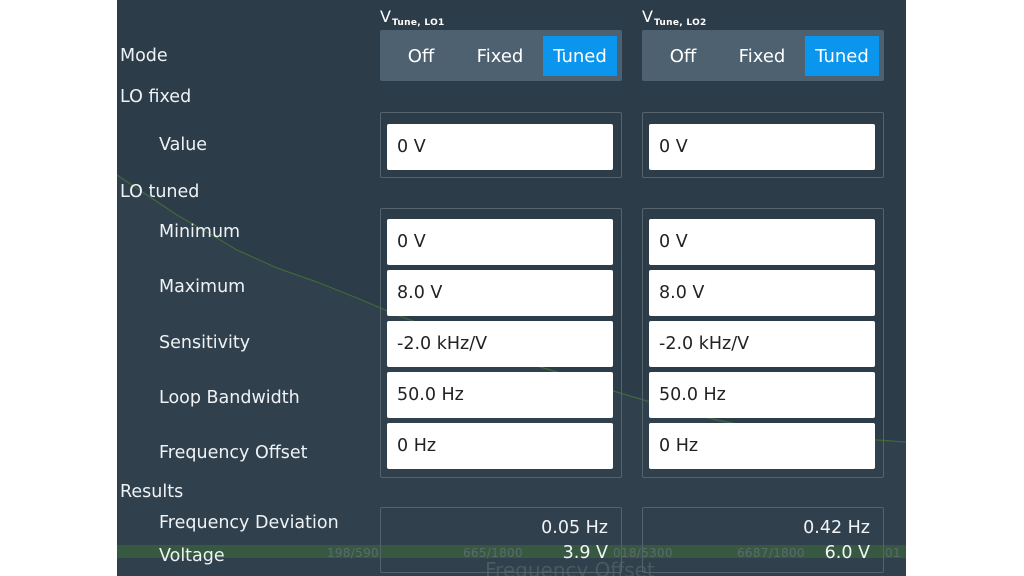 This screenshot has height=576, width=1024. What do you see at coordinates (192, 556) in the screenshot?
I see `label-voltage: Voltage` at bounding box center [192, 556].